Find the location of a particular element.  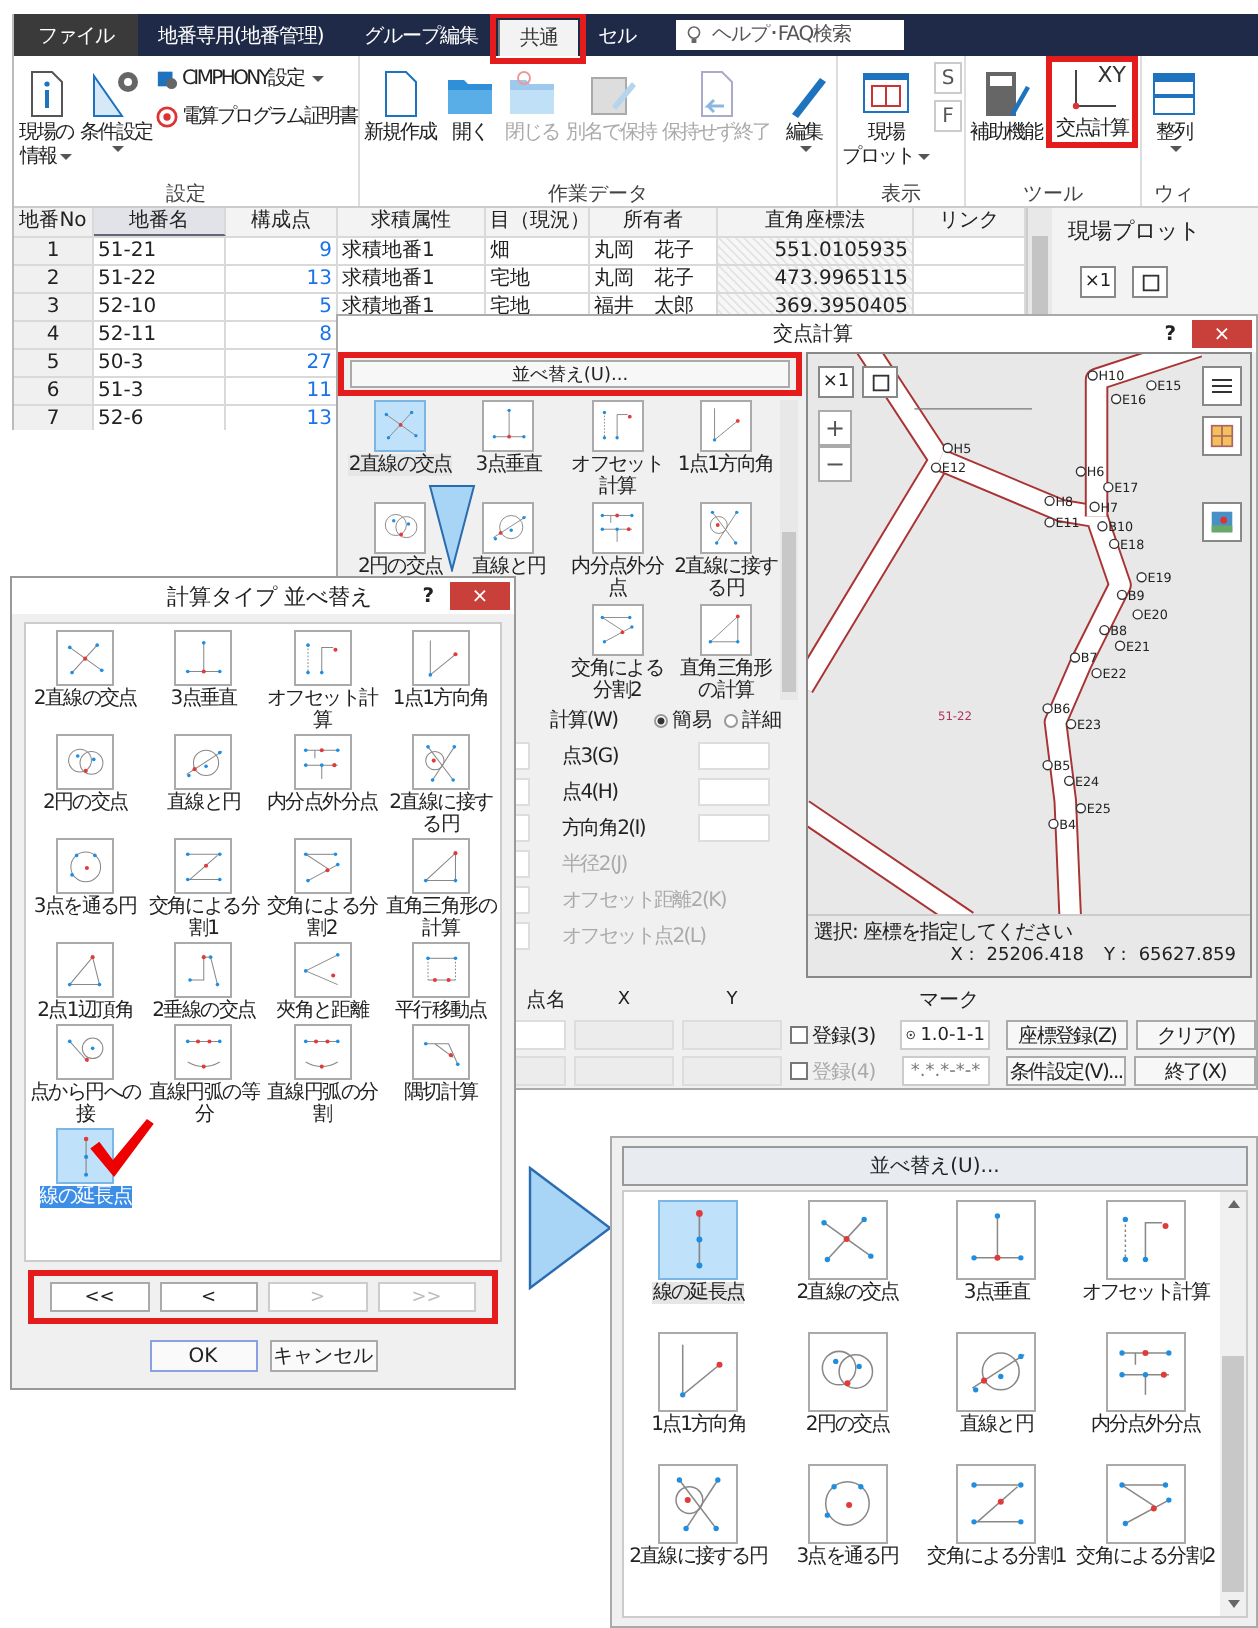

ribbon-button: 編集 is located at coordinates (804, 109).